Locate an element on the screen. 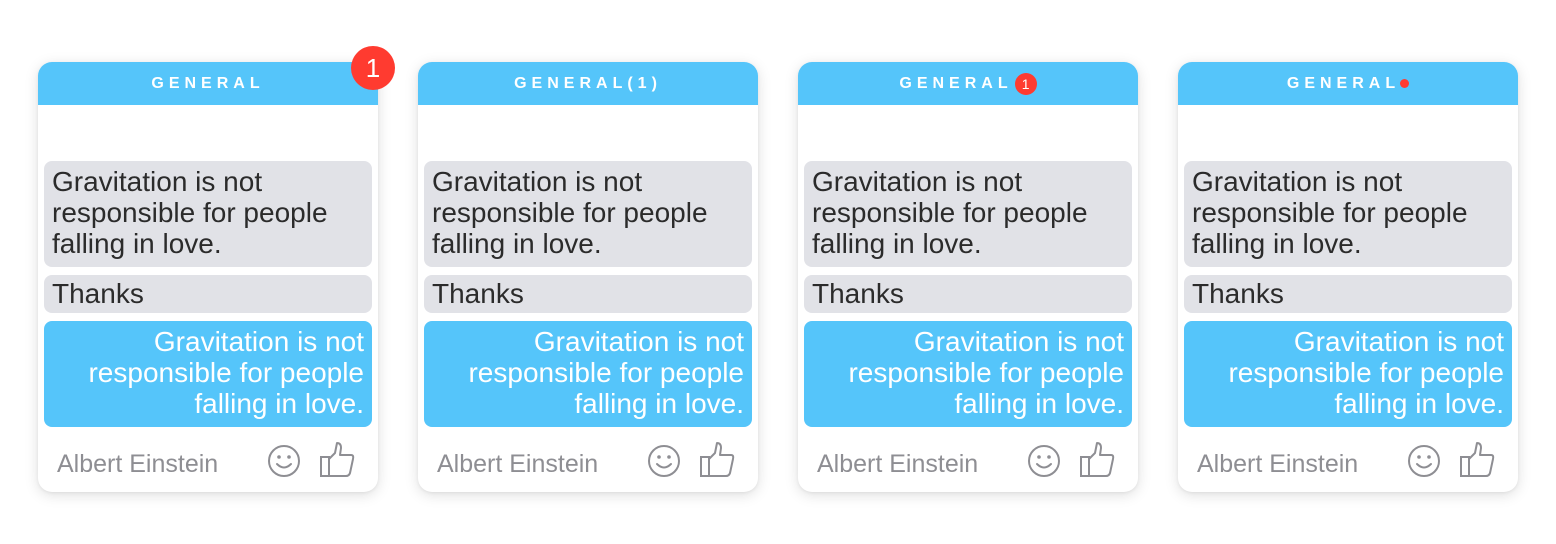 The width and height of the screenshot is (1556, 544). card-header: GENERAL 1 is located at coordinates (968, 83).